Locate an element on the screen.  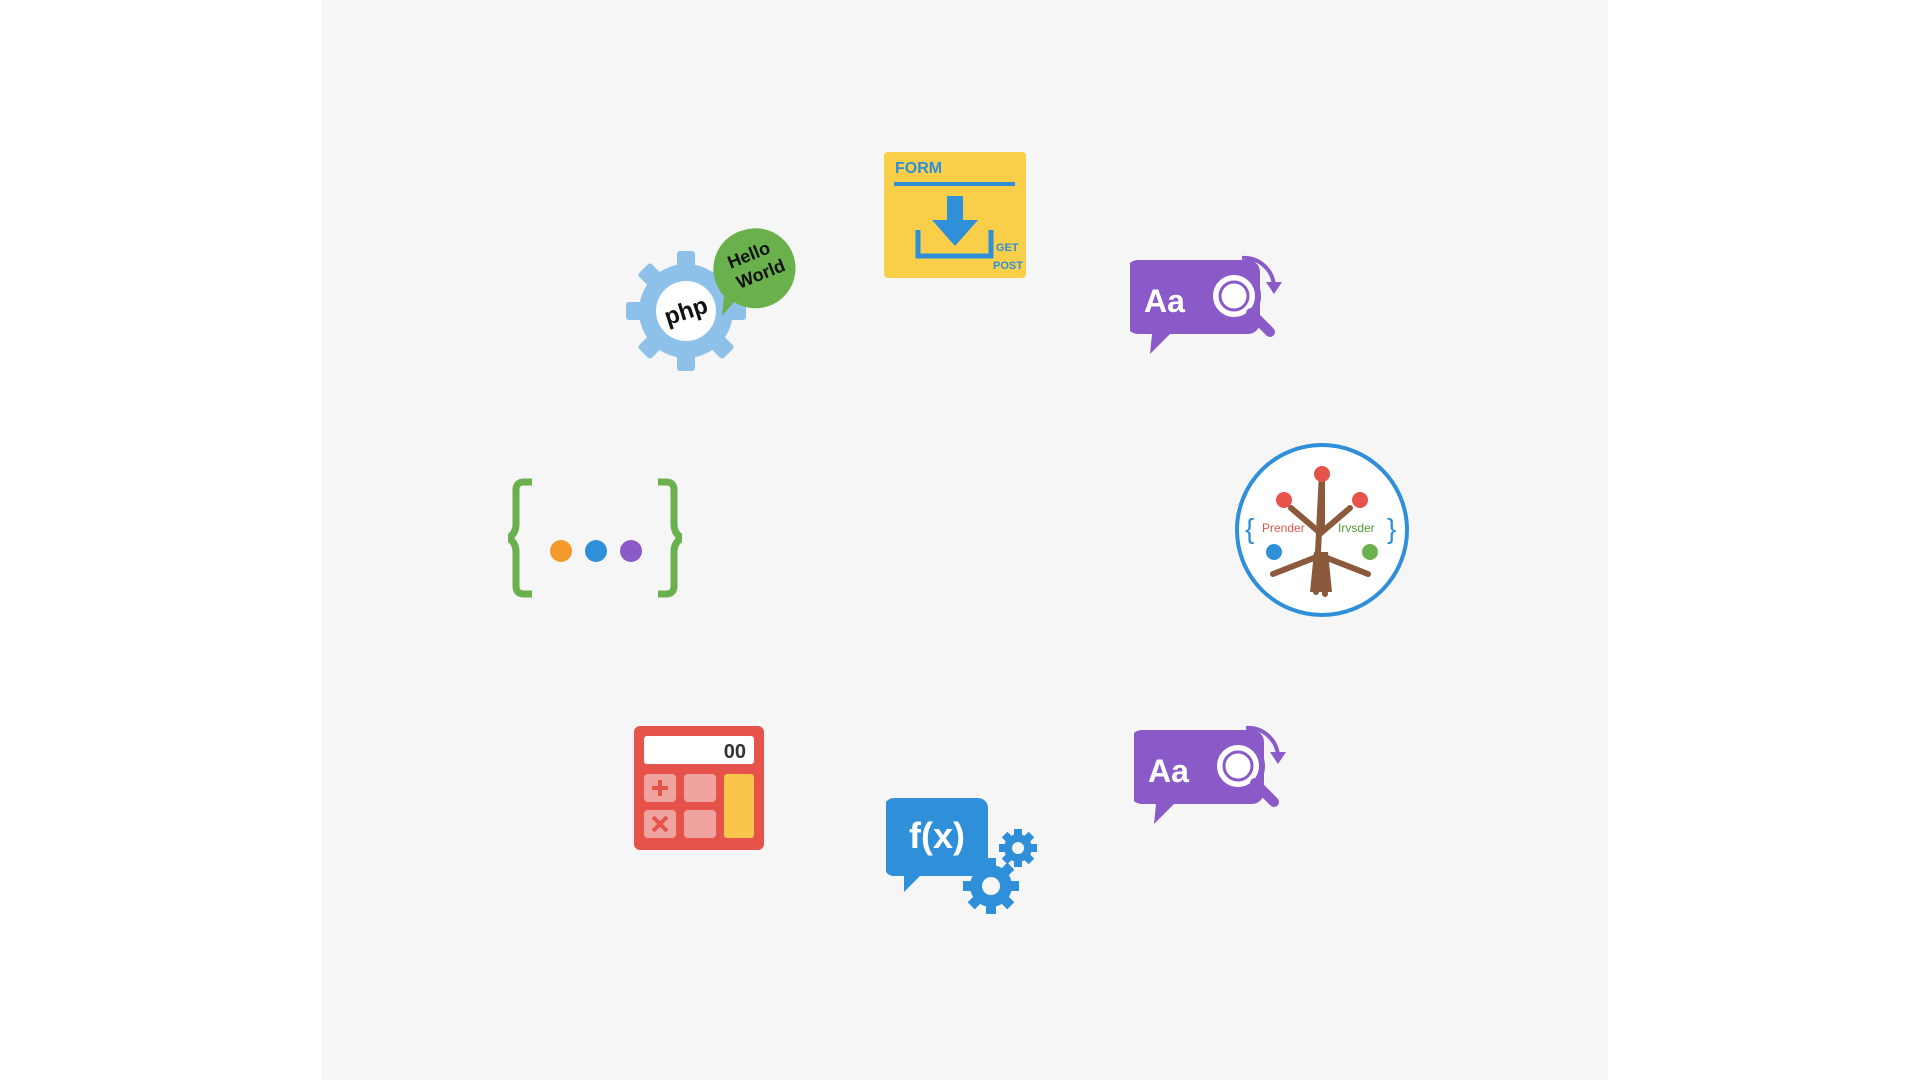
tree-structure-icon: { } Prender Irvsder is located at coordinates (1322, 530).